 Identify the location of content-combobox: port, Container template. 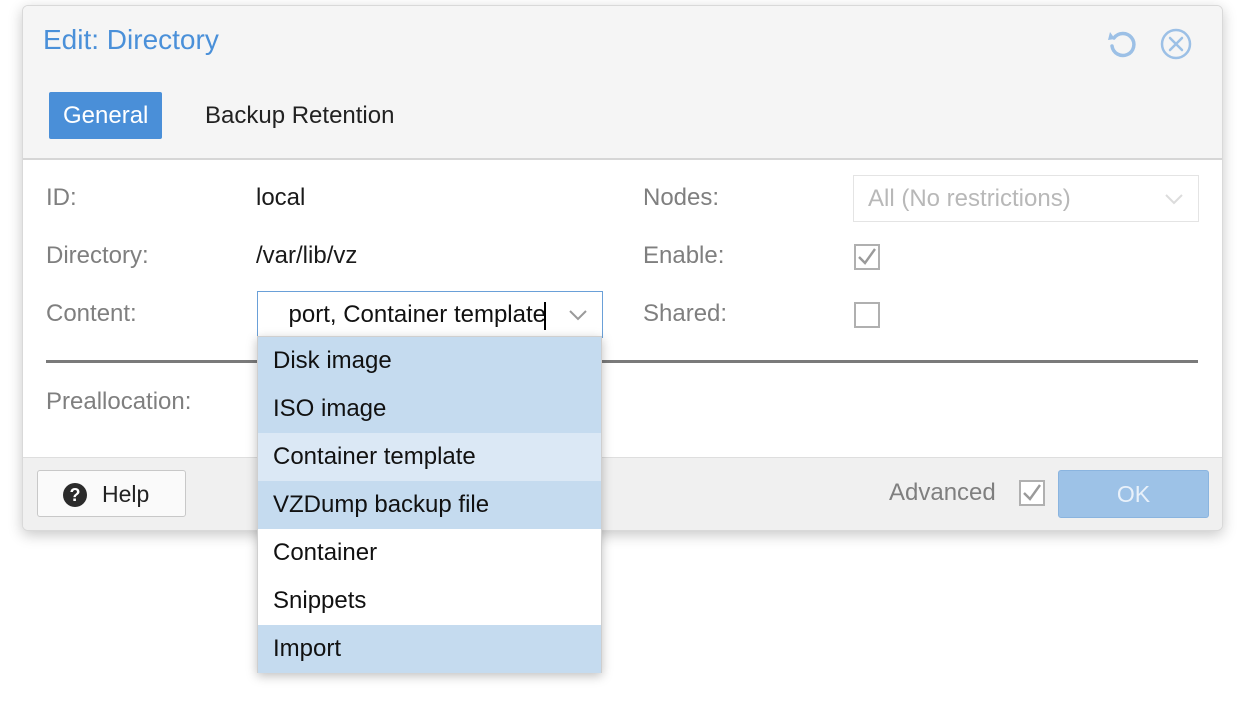
(430, 314).